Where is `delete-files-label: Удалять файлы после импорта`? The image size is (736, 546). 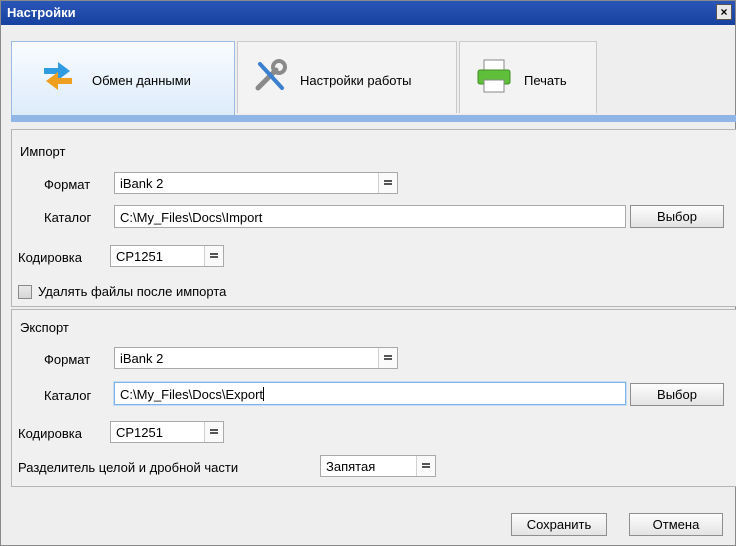 delete-files-label: Удалять файлы после импорта is located at coordinates (132, 291).